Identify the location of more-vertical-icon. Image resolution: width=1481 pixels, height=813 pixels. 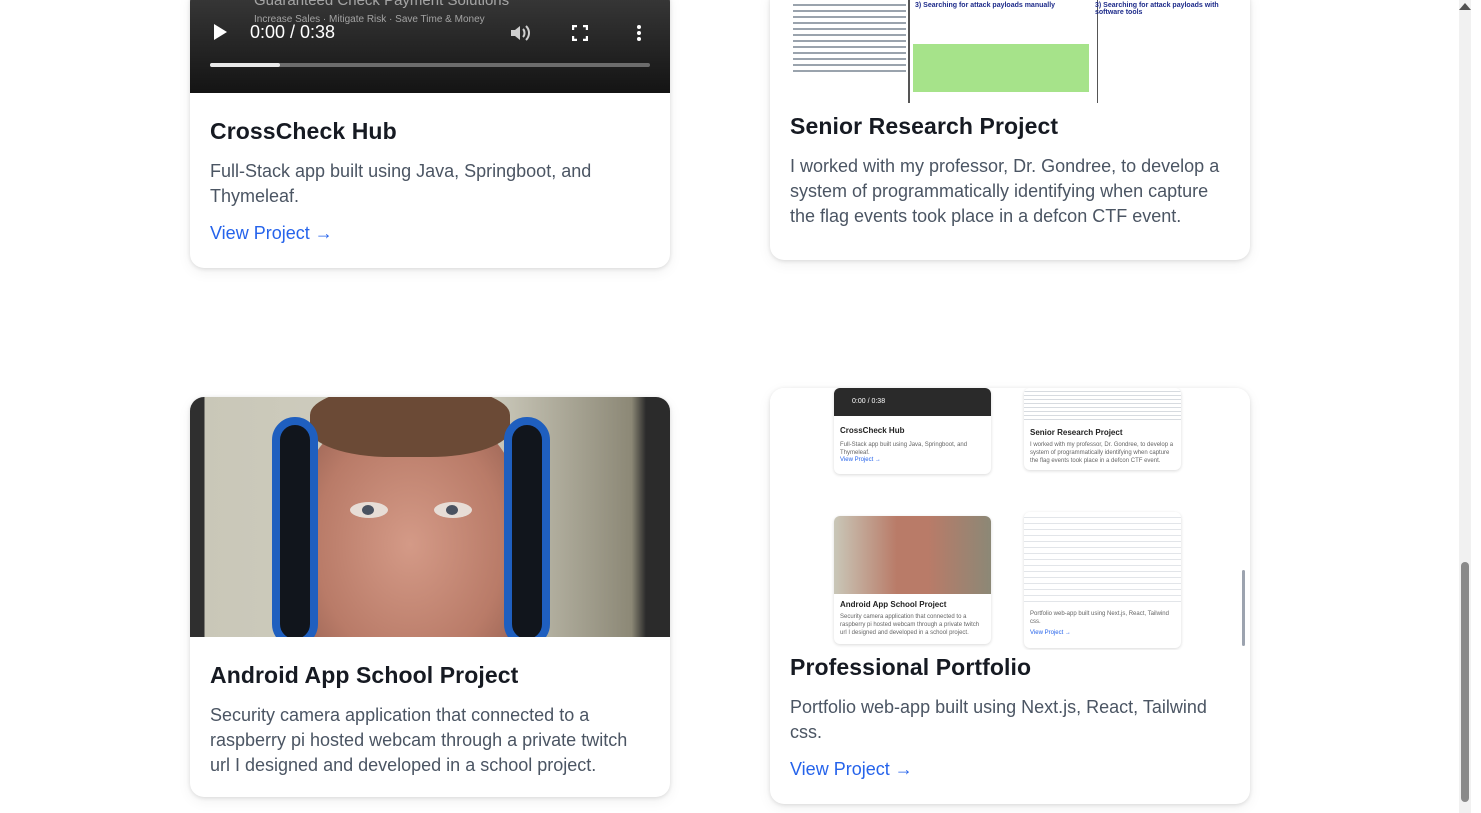
(639, 33).